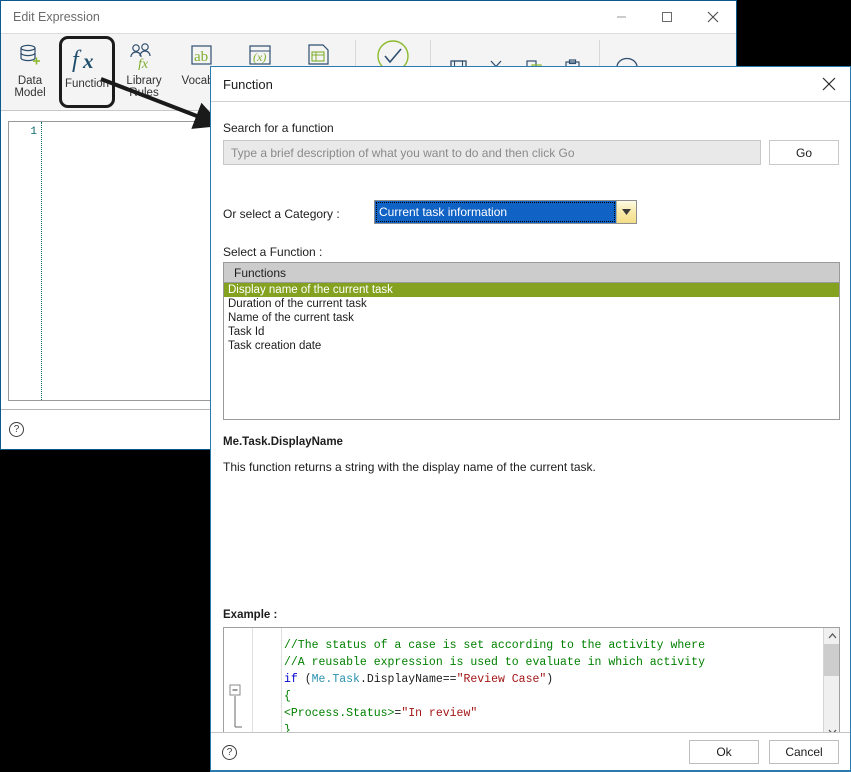 The height and width of the screenshot is (772, 851). I want to click on editor-gutter: 1, so click(25, 261).